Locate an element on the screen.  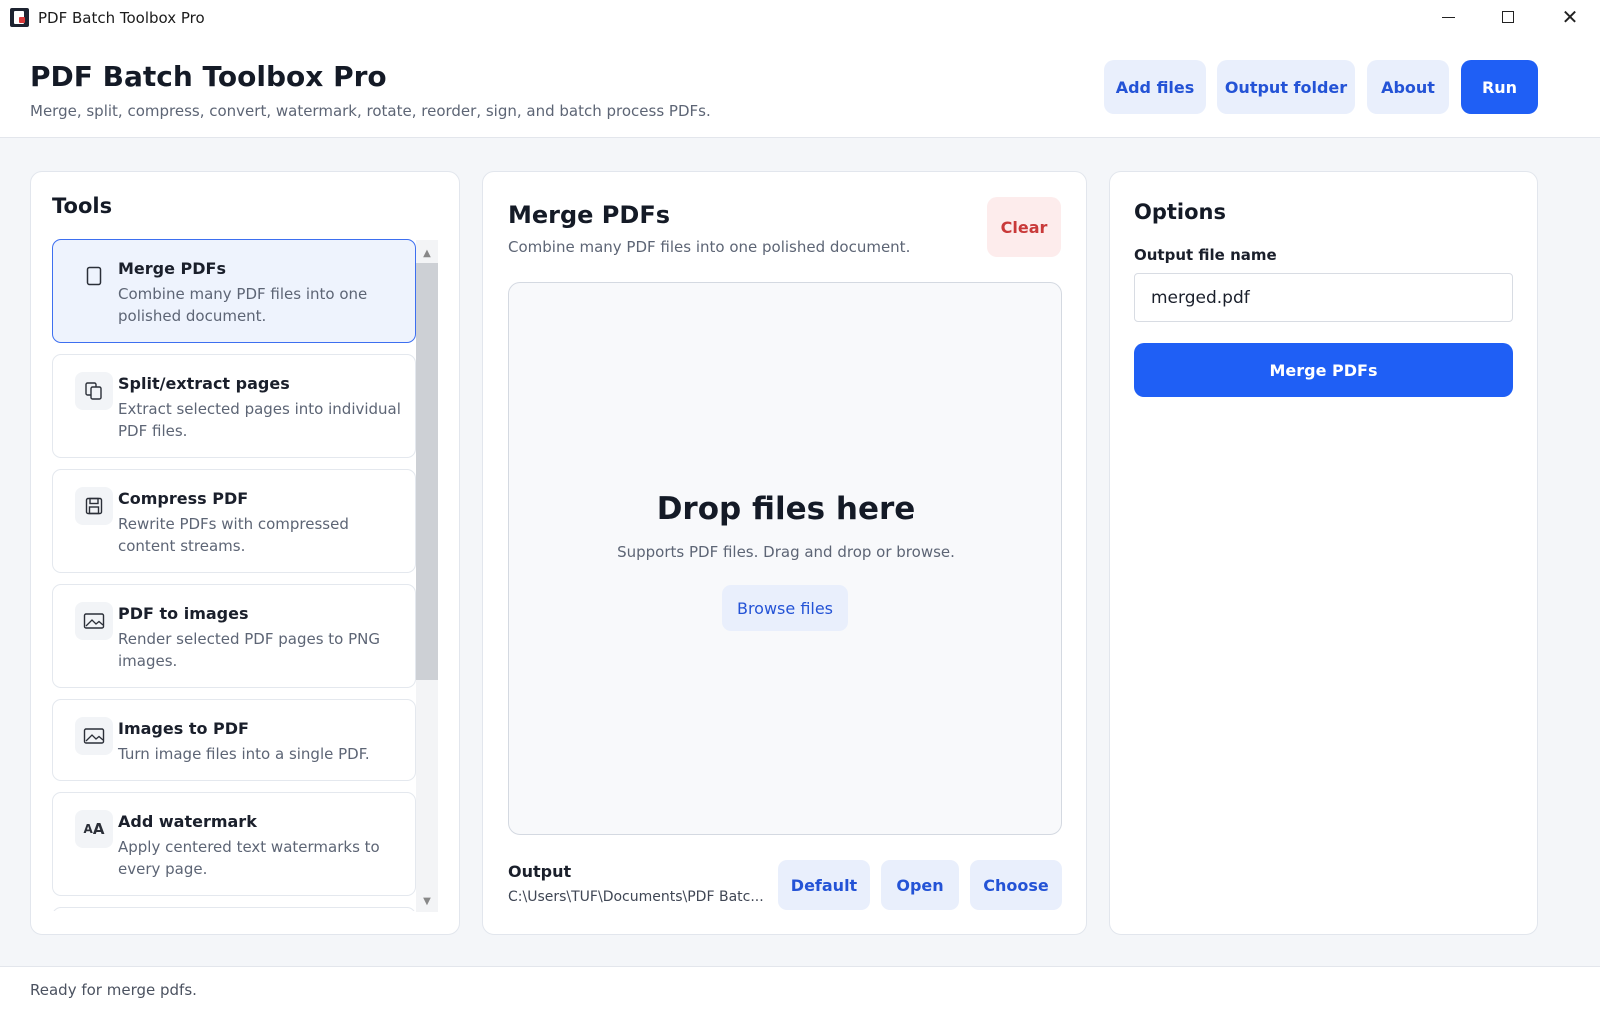
tool-title: Split/extract pages is located at coordinates (204, 383).